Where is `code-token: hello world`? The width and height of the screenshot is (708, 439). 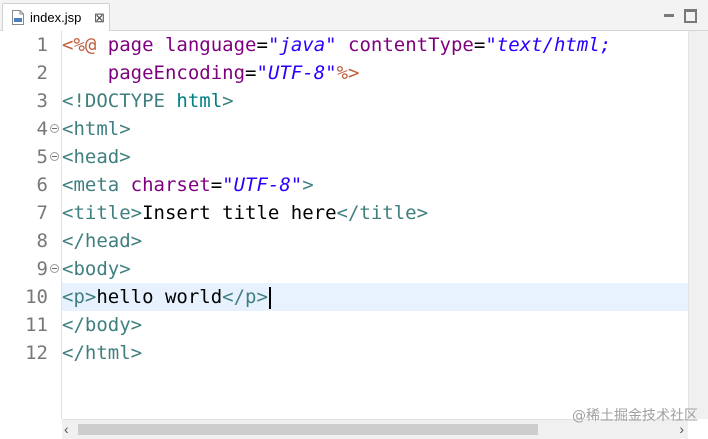 code-token: hello world is located at coordinates (159, 297).